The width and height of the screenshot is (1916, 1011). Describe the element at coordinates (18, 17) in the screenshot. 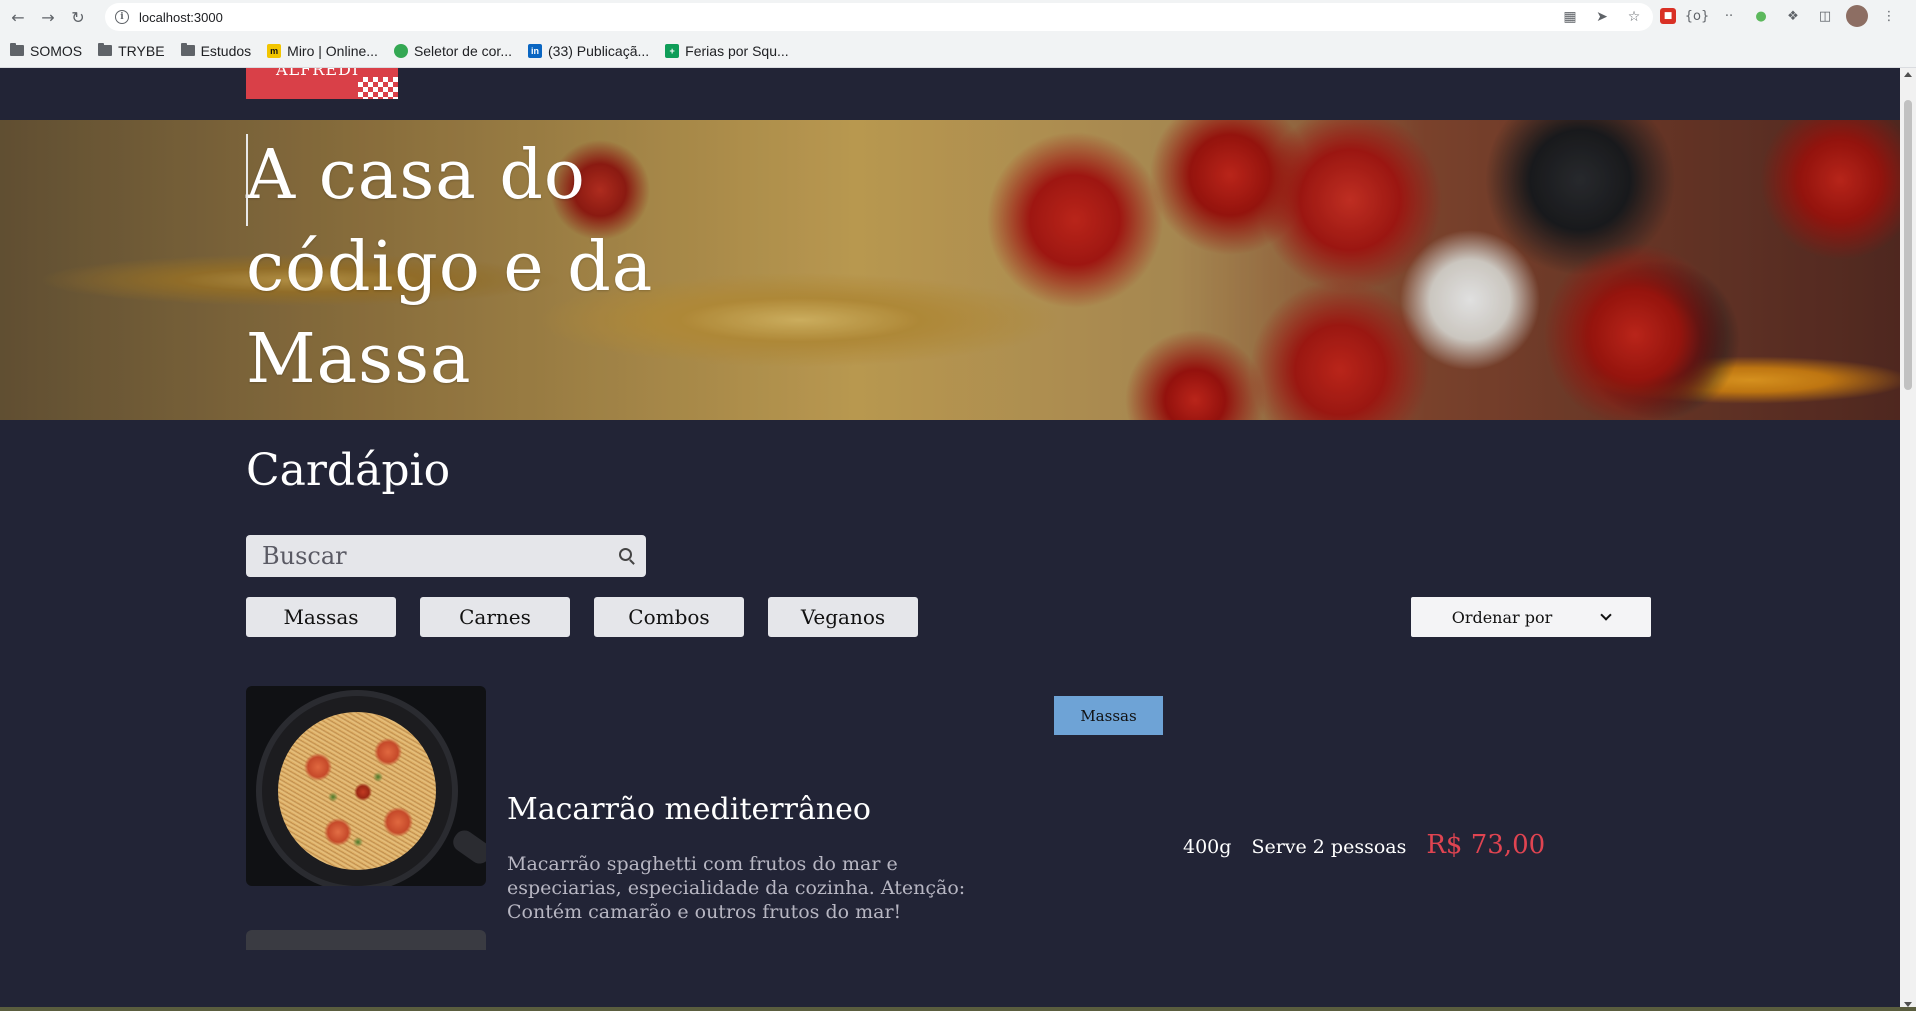

I see `back-arrow-icon: ←` at that location.